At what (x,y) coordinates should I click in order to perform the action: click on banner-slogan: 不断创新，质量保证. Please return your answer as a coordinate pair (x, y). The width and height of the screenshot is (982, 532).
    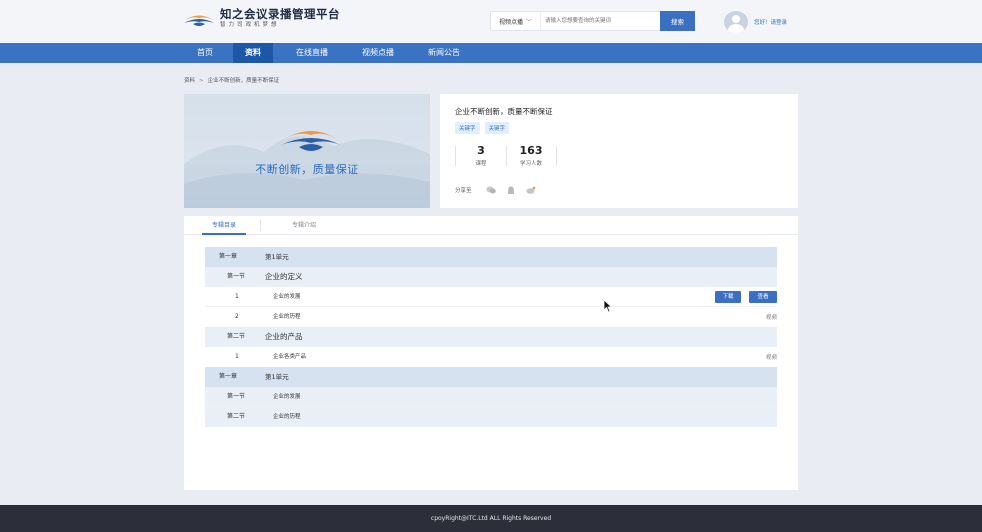
    Looking at the image, I should click on (307, 169).